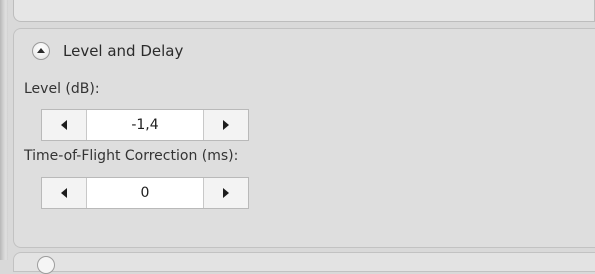 This screenshot has width=595, height=274. I want to click on chevron-up-icon, so click(41, 50).